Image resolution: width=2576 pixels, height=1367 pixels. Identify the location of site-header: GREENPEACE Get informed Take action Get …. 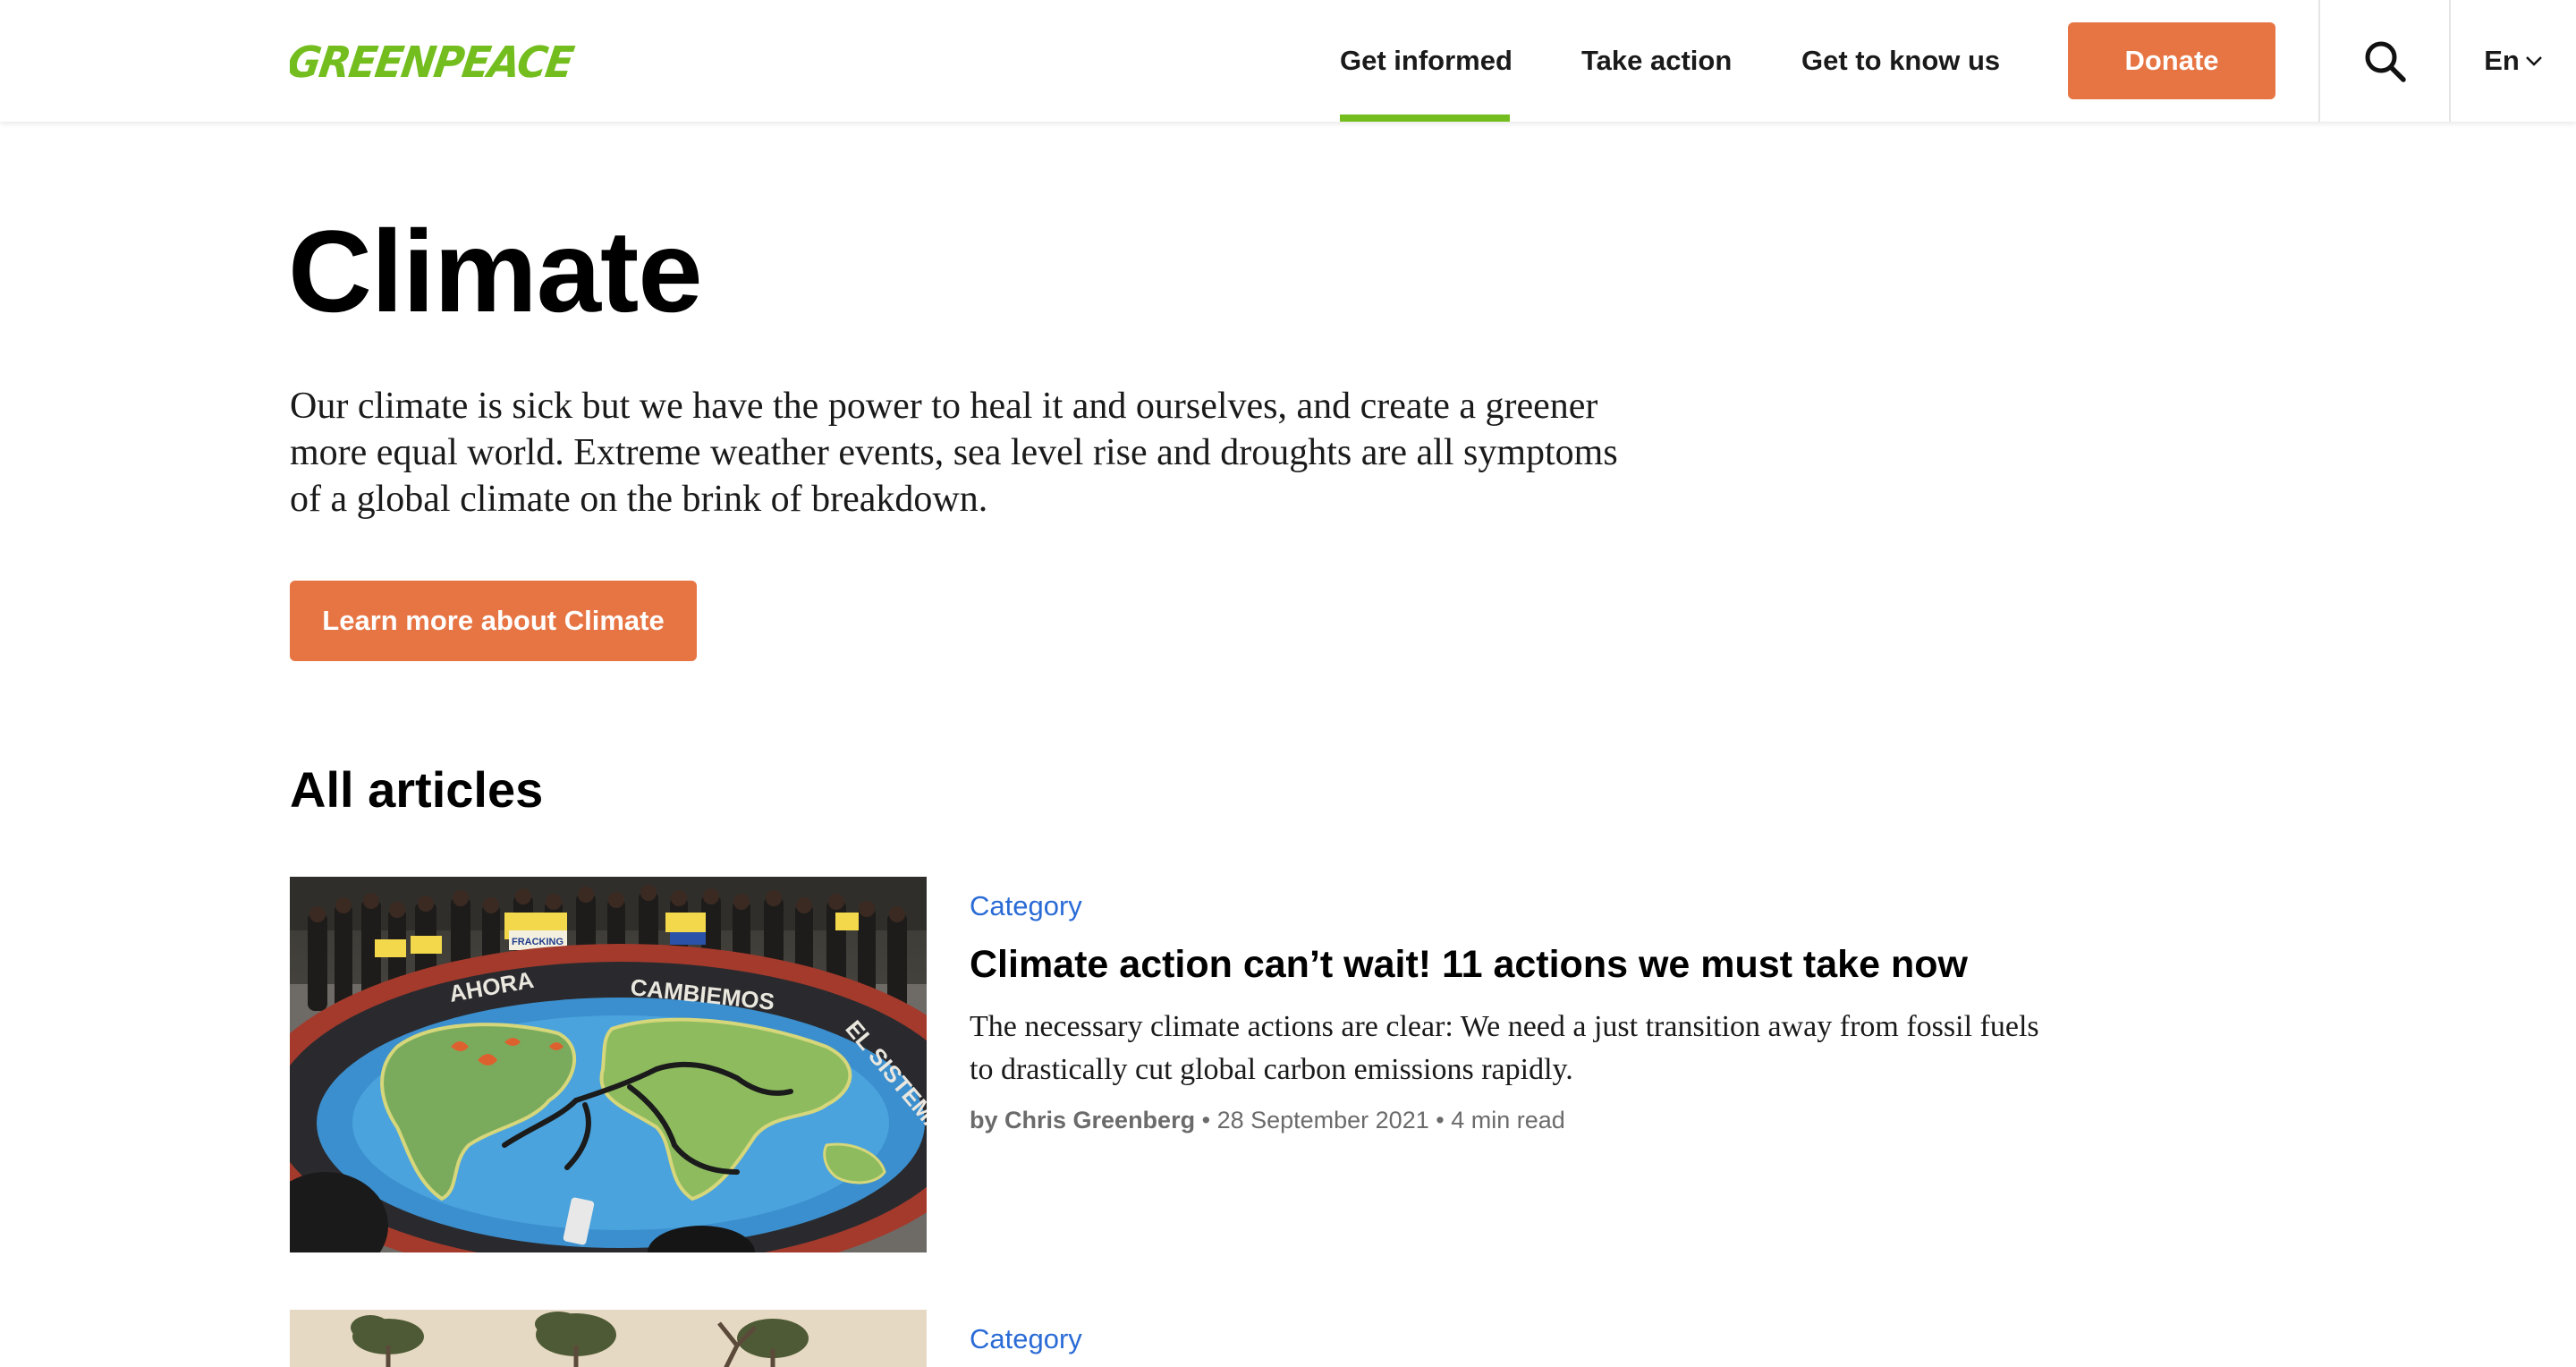
(1288, 61).